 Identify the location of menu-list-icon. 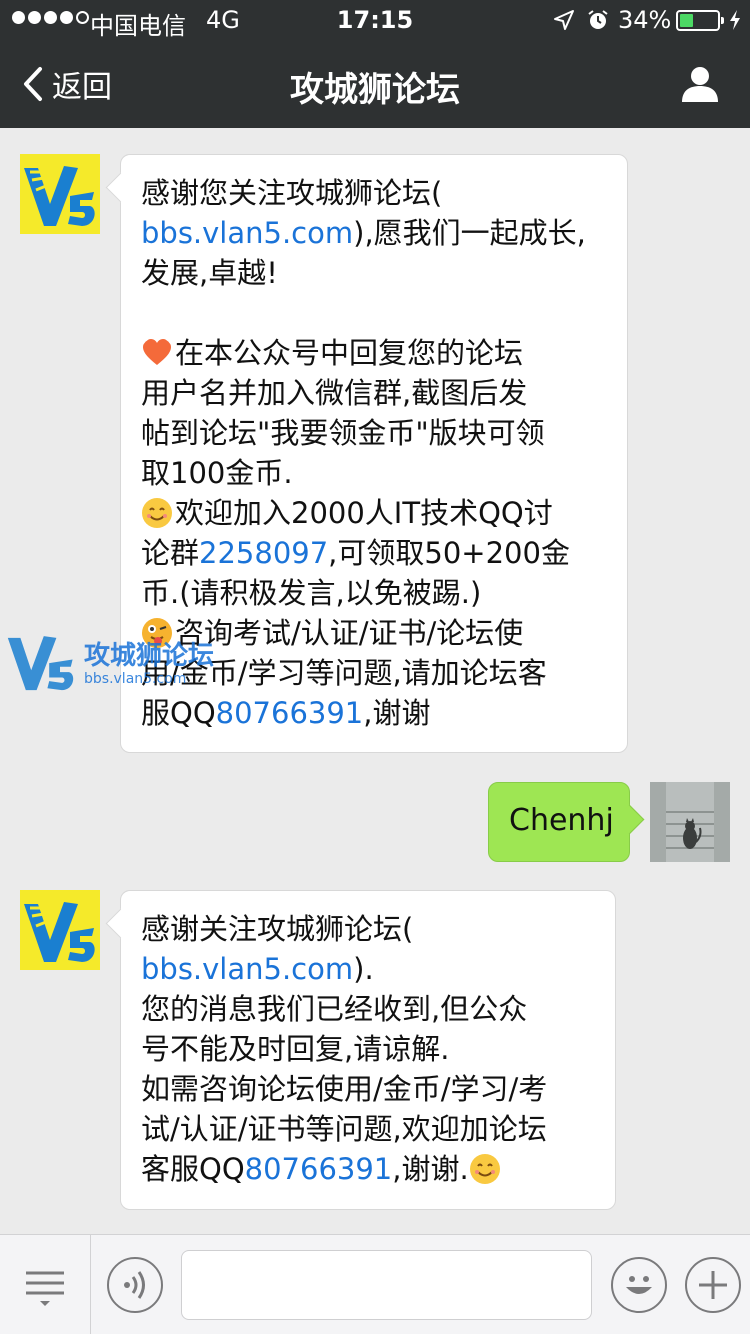
(45, 1286).